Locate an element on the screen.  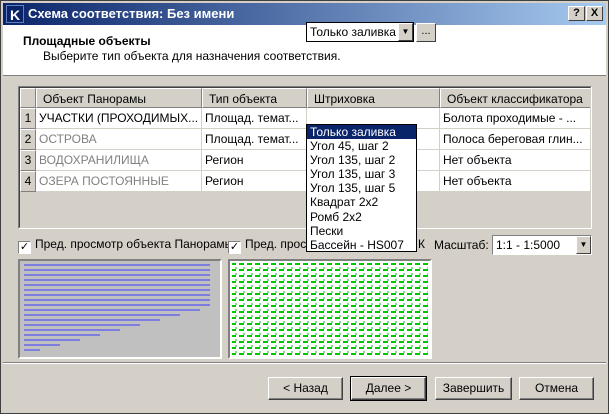
dropdown-option: Пески is located at coordinates (361, 231).